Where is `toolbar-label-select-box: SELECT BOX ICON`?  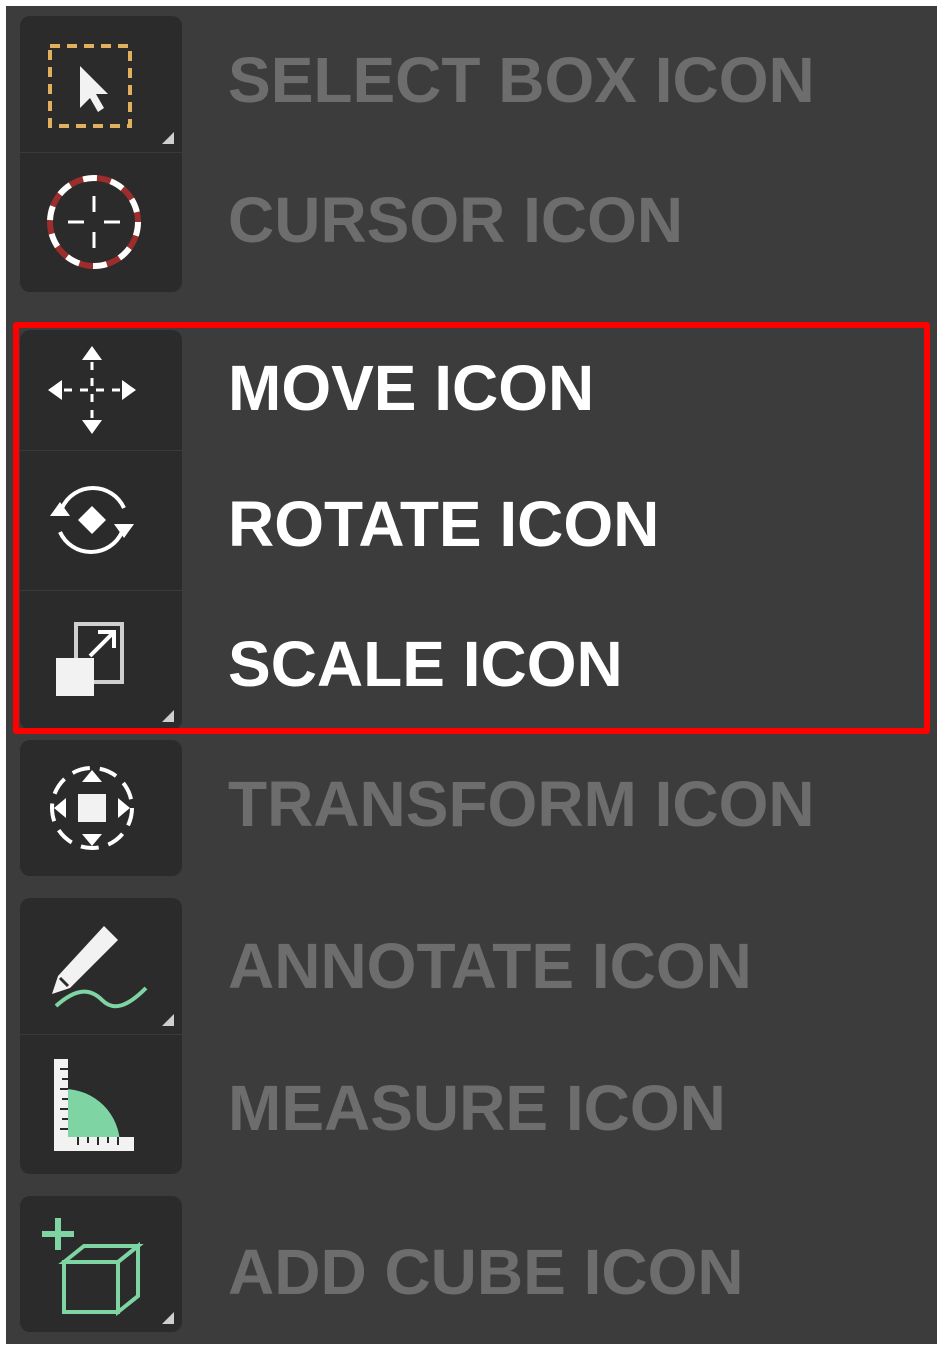 toolbar-label-select-box: SELECT BOX ICON is located at coordinates (521, 80).